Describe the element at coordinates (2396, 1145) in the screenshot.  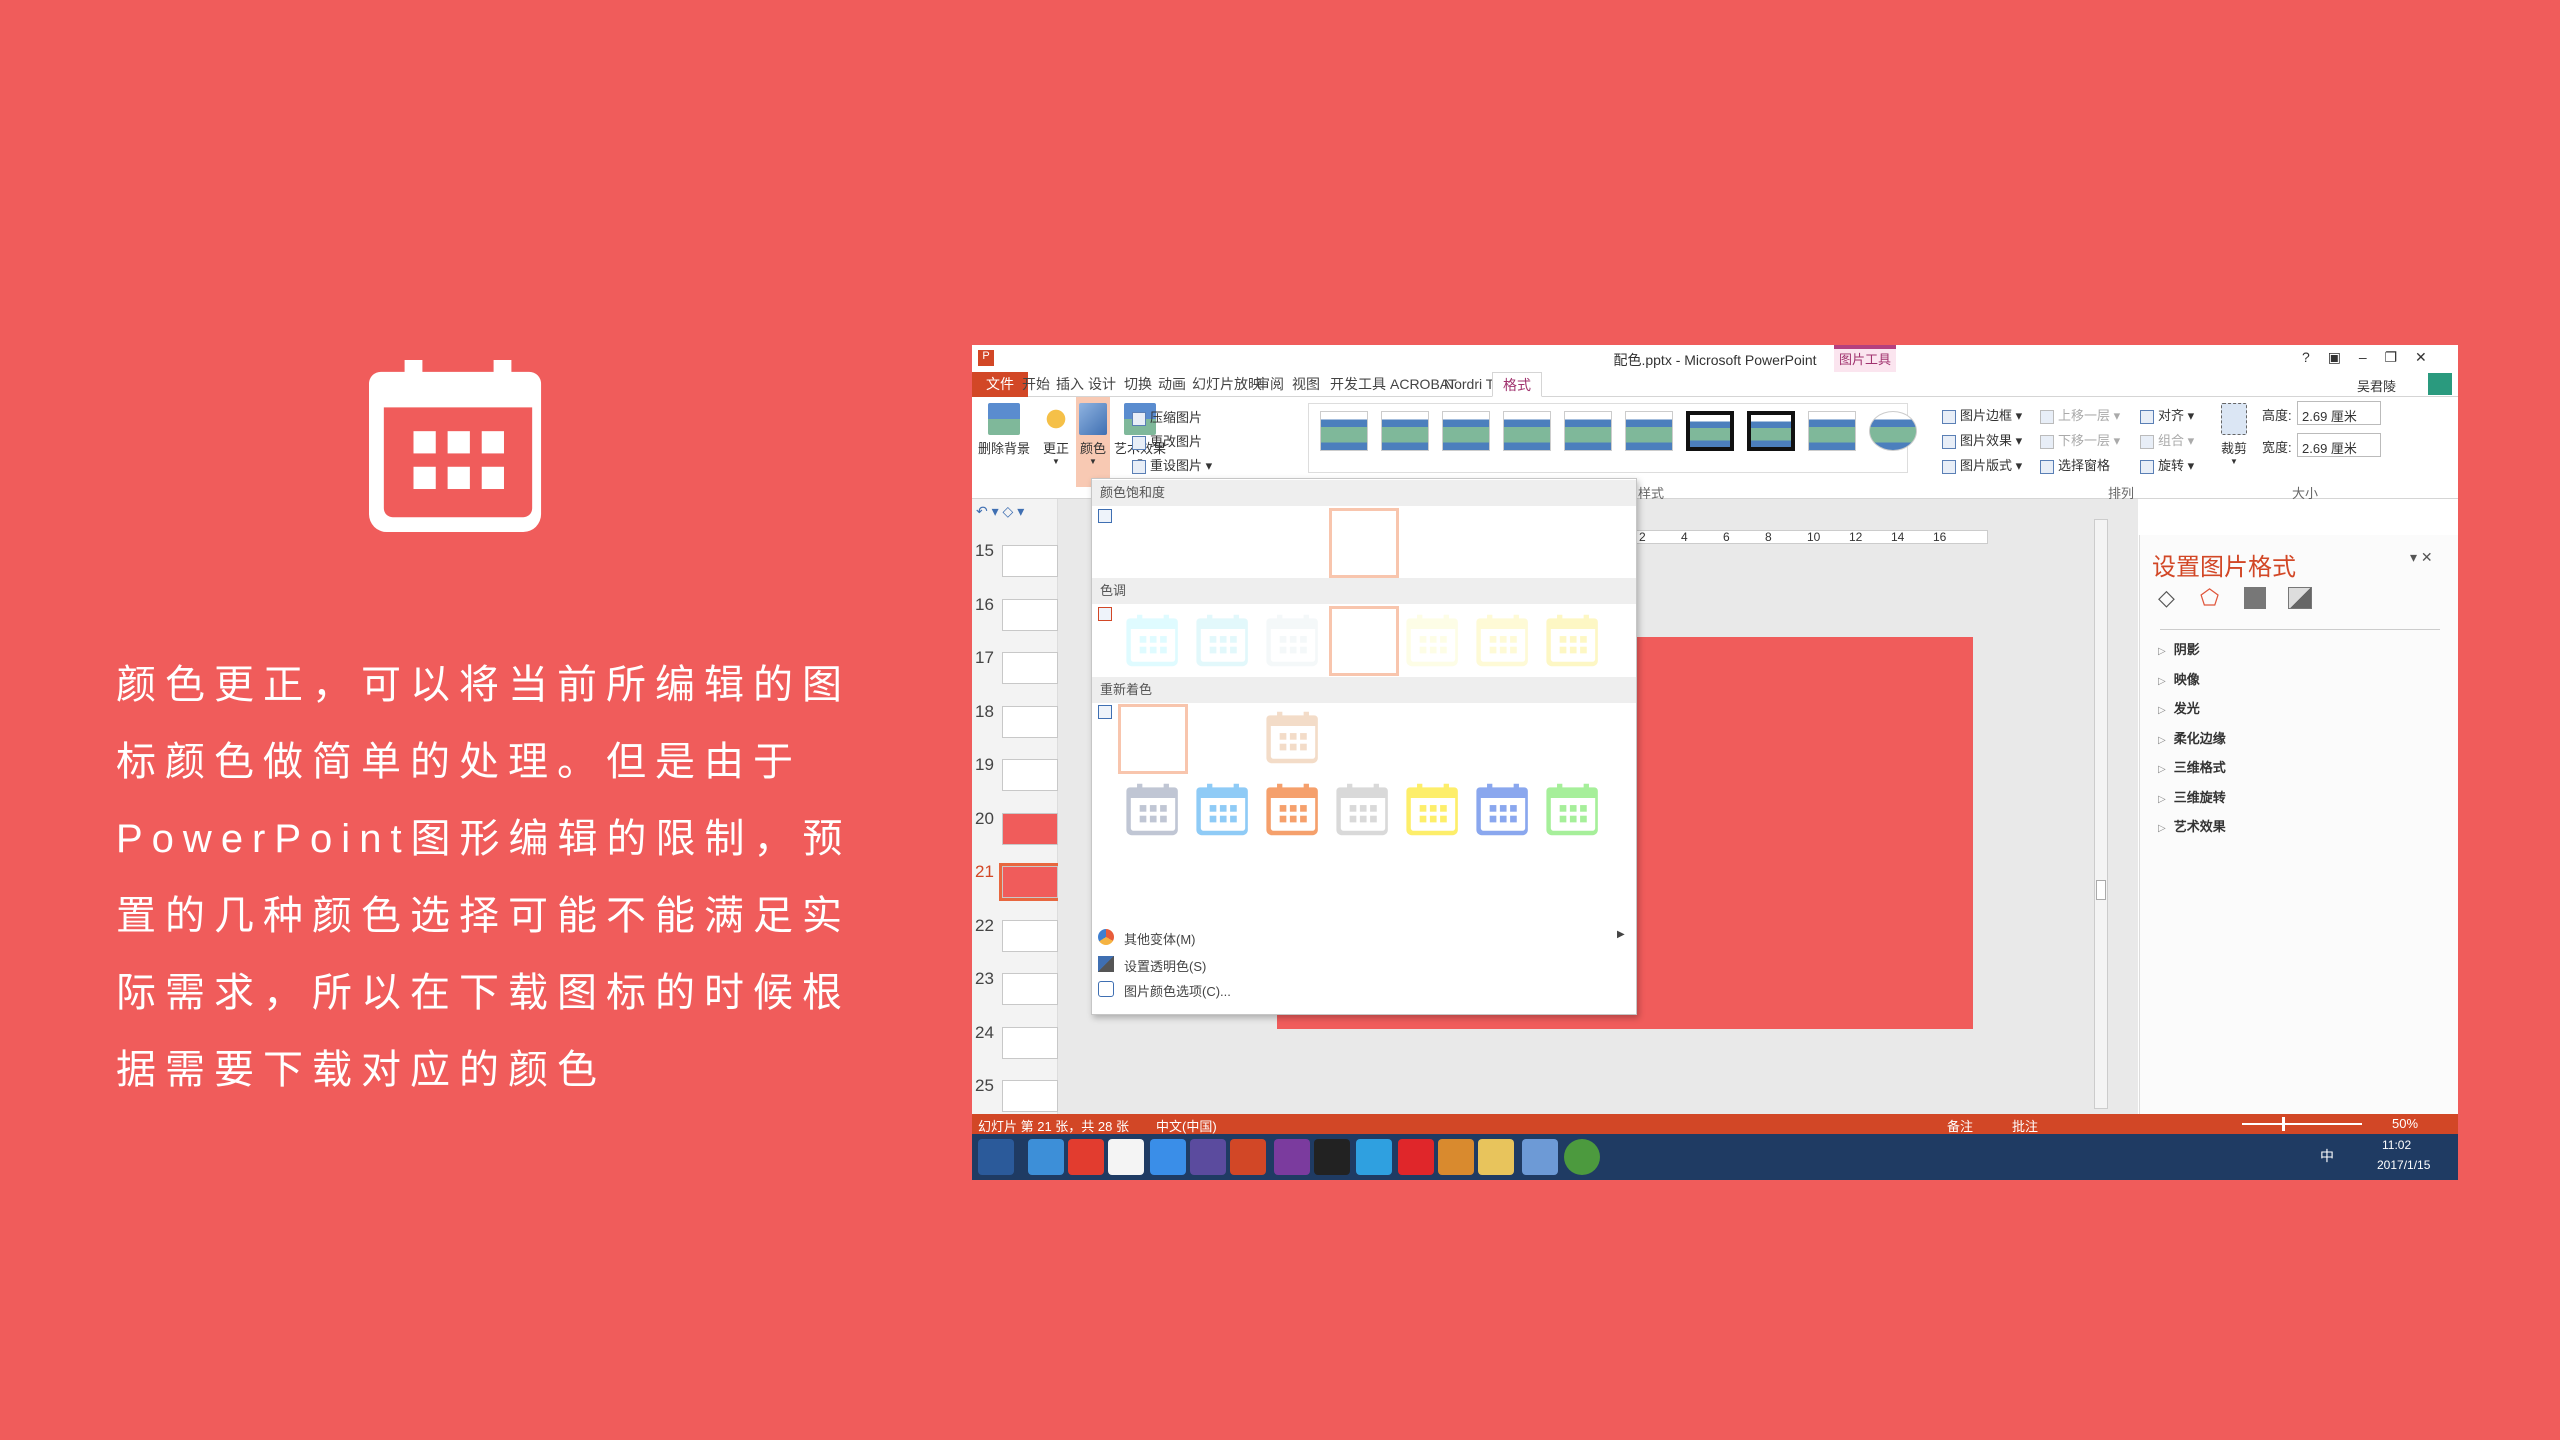
I see `clock-time: 11:02` at that location.